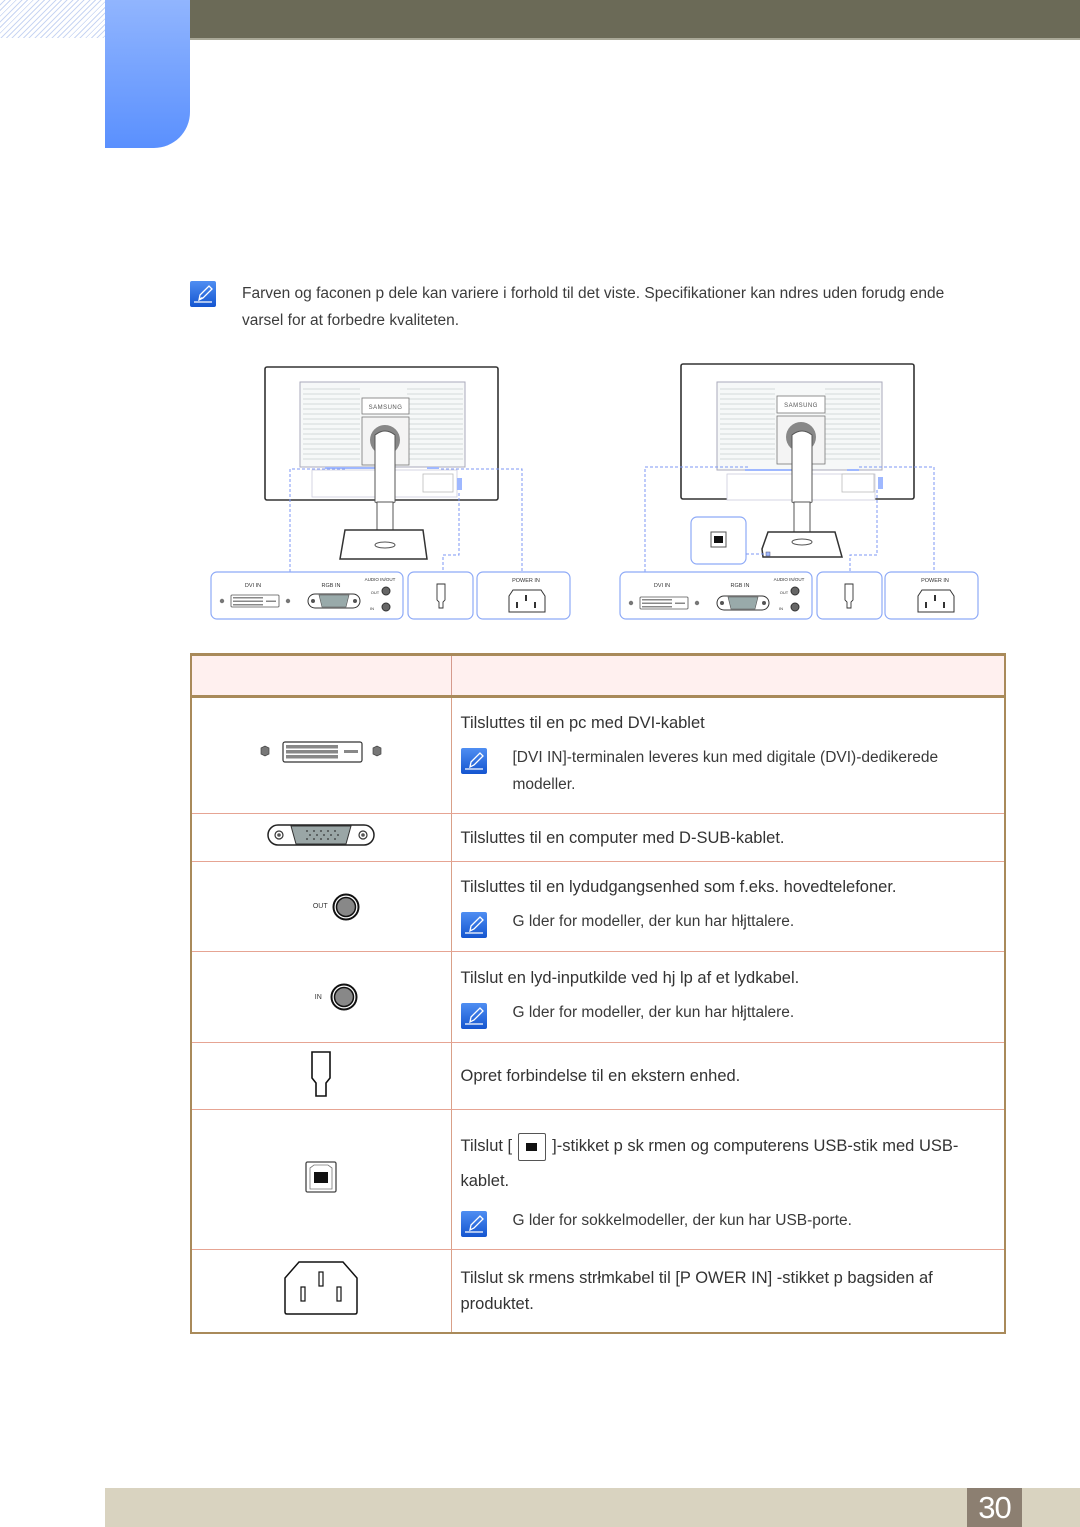  I want to click on kensington-lock-icon, so click(321, 1076).